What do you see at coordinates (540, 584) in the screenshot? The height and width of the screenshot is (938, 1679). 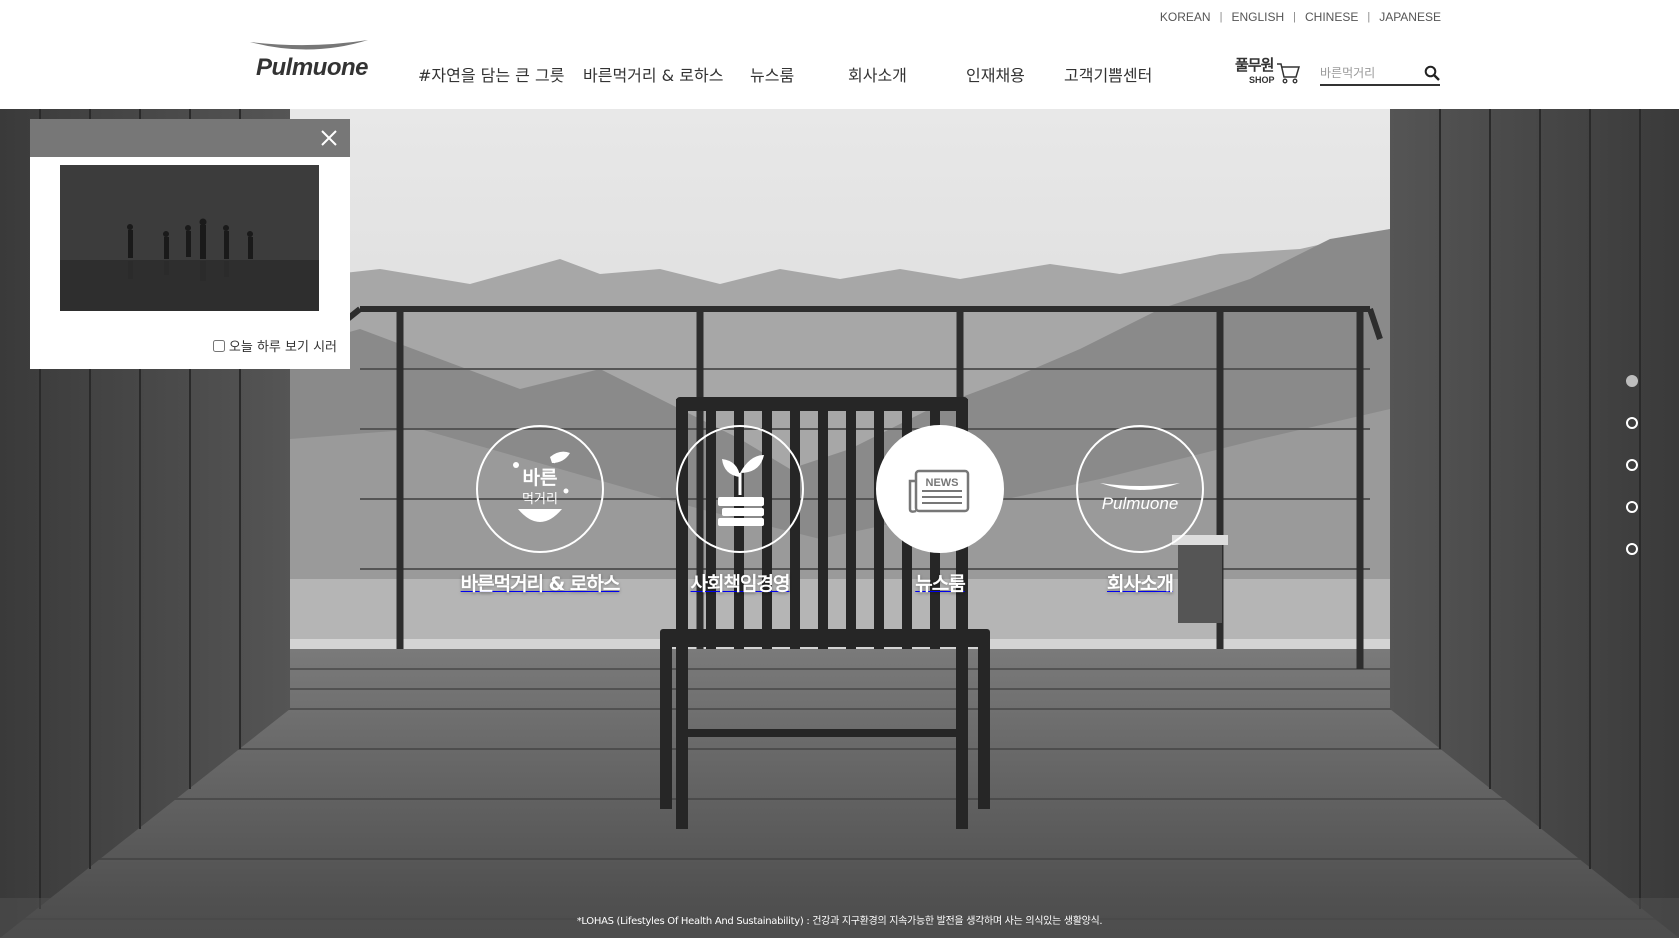 I see `quick-link-label: 바른먹거리 & 로하스` at bounding box center [540, 584].